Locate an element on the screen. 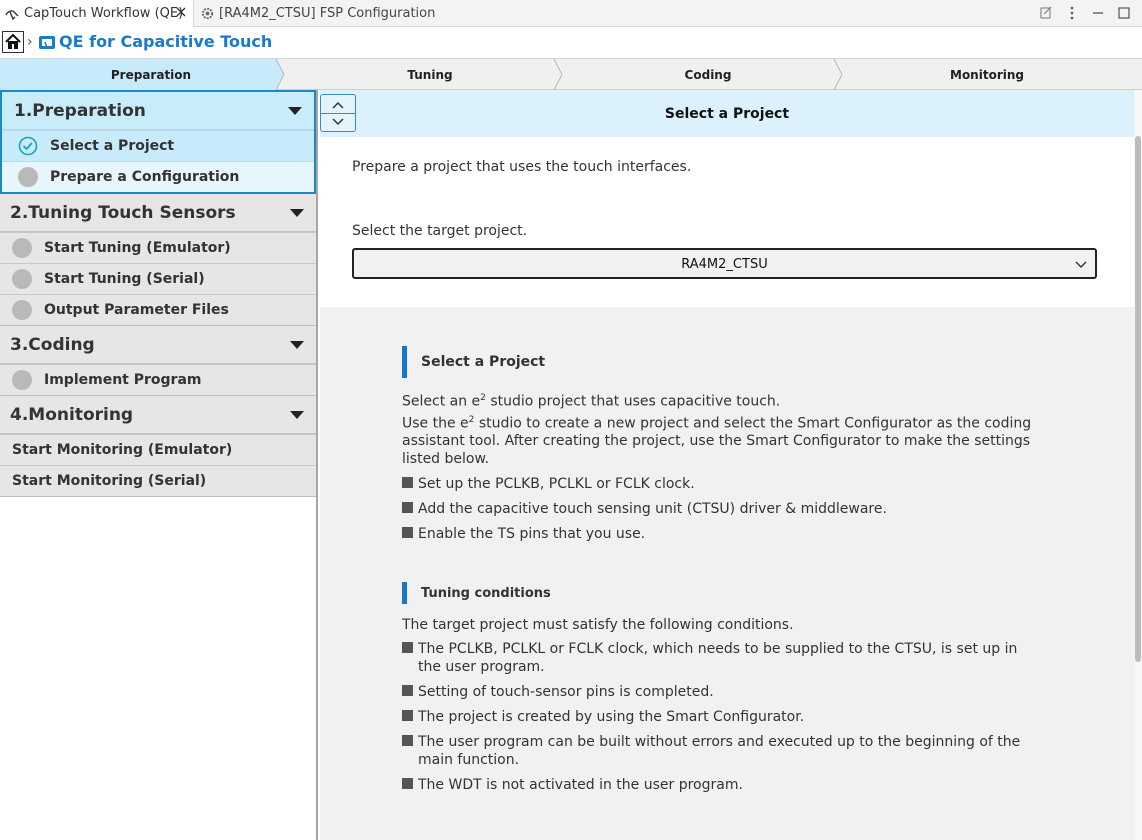  nav-group-header: 4.Monitoring is located at coordinates (158, 415).